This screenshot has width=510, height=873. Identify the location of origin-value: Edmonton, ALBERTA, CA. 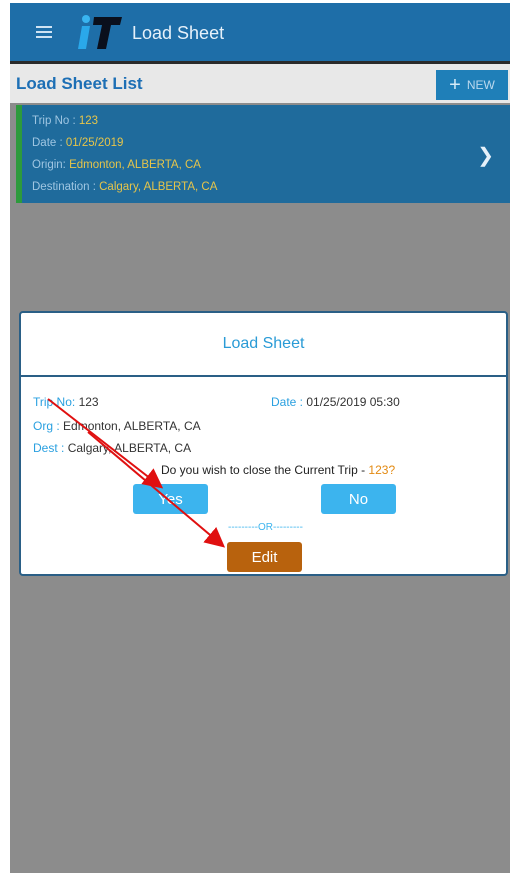
(135, 165).